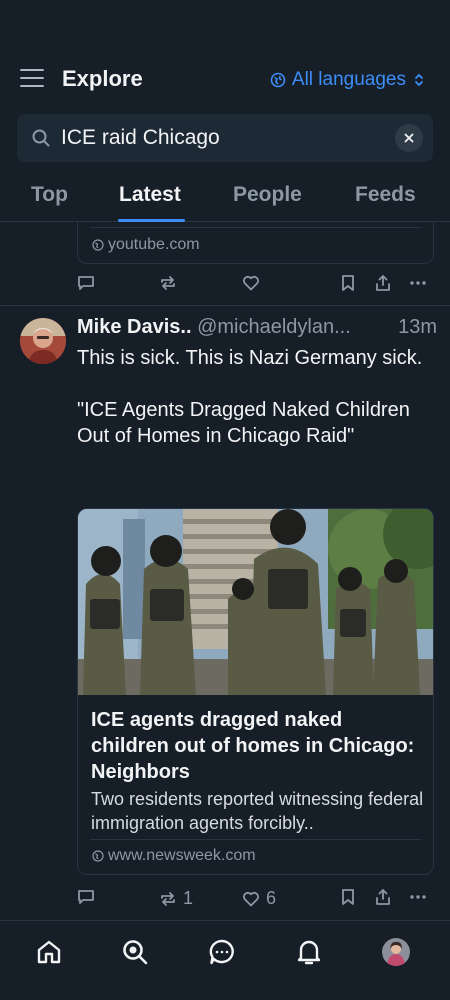  I want to click on clear-search-button, so click(409, 138).